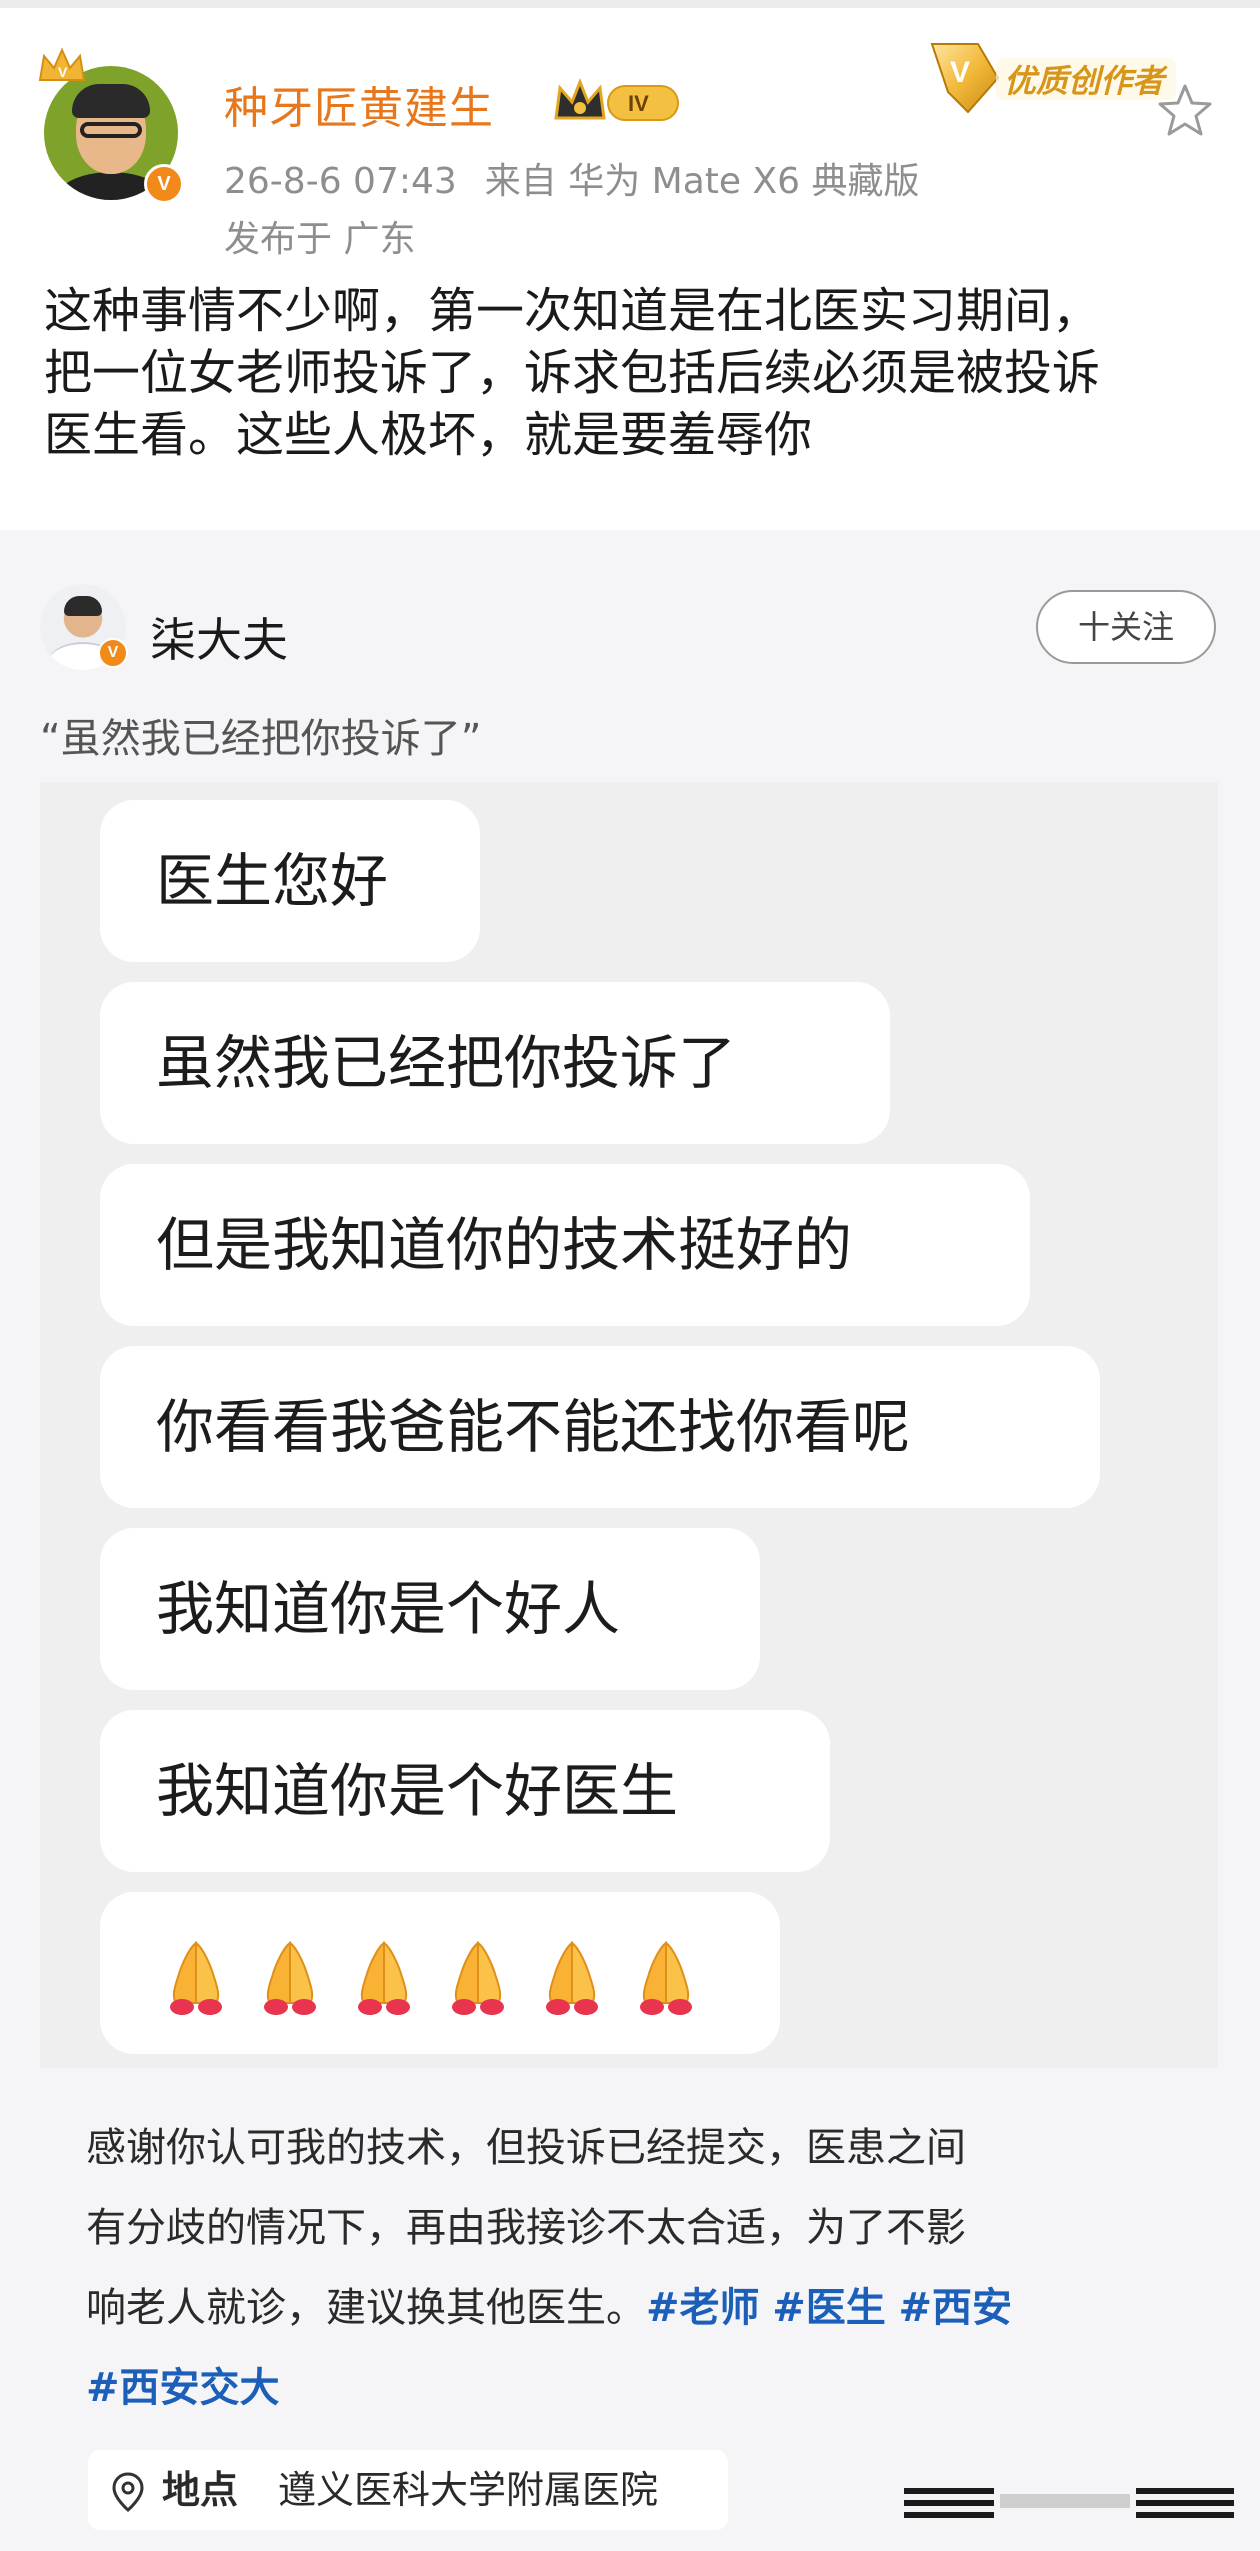 This screenshot has height=2551, width=1260. I want to click on location-chip: 地点 遵义医科大学附属医院, so click(408, 2490).